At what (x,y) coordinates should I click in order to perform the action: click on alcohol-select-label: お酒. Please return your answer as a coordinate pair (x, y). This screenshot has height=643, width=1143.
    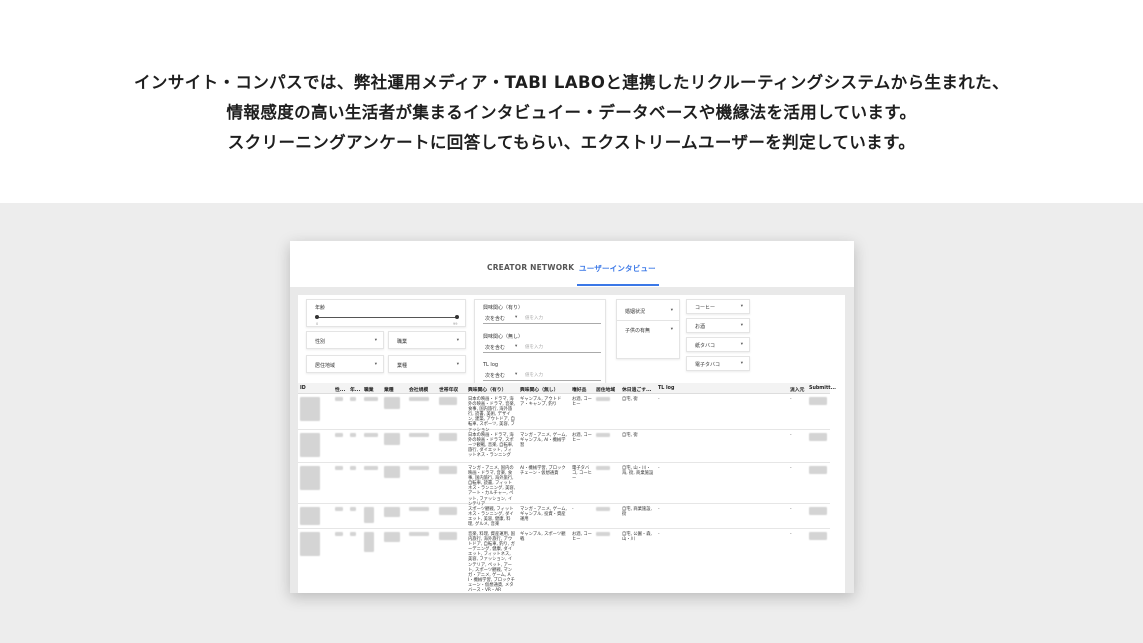
    Looking at the image, I should click on (700, 327).